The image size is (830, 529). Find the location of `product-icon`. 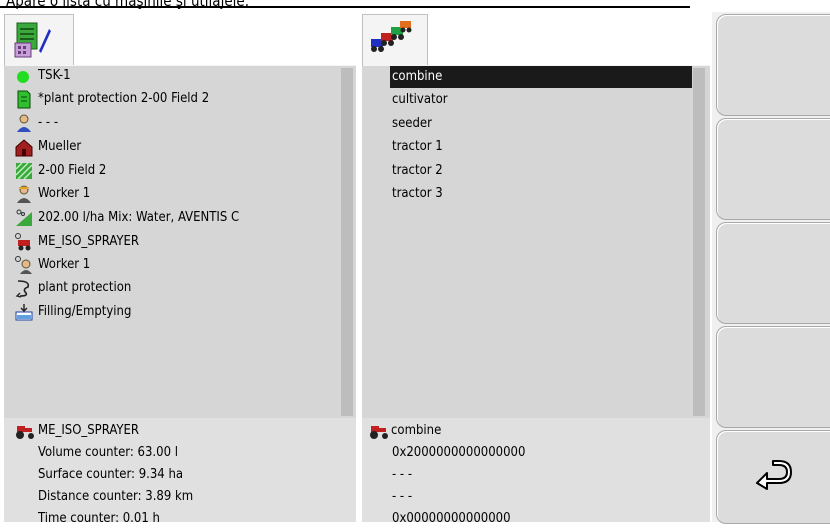

product-icon is located at coordinates (24, 218).